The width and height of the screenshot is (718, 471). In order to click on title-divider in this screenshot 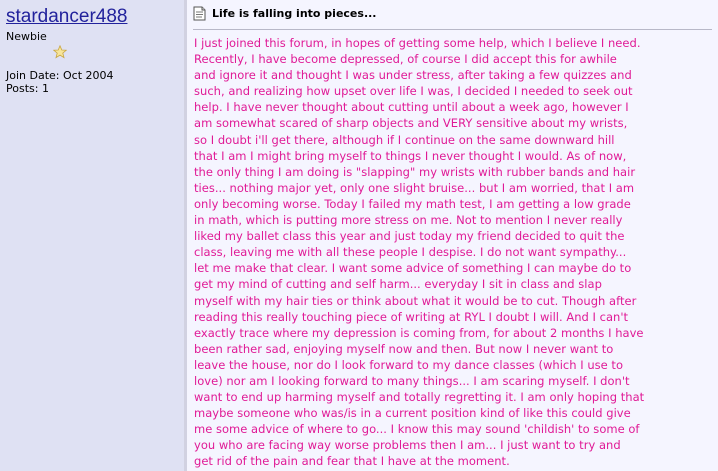, I will do `click(452, 29)`.